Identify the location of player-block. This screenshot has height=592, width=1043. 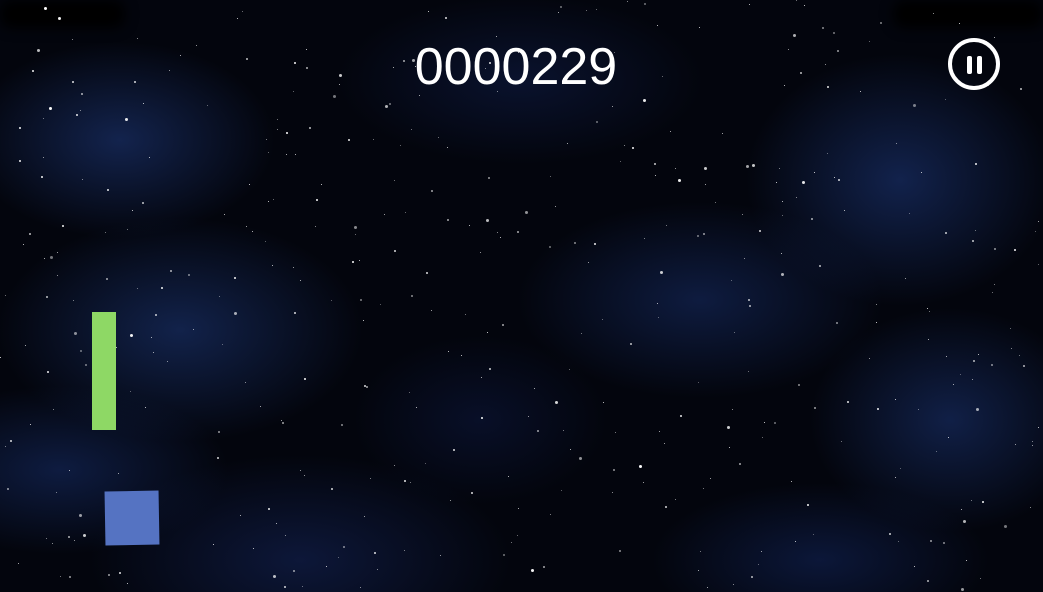
(132, 518).